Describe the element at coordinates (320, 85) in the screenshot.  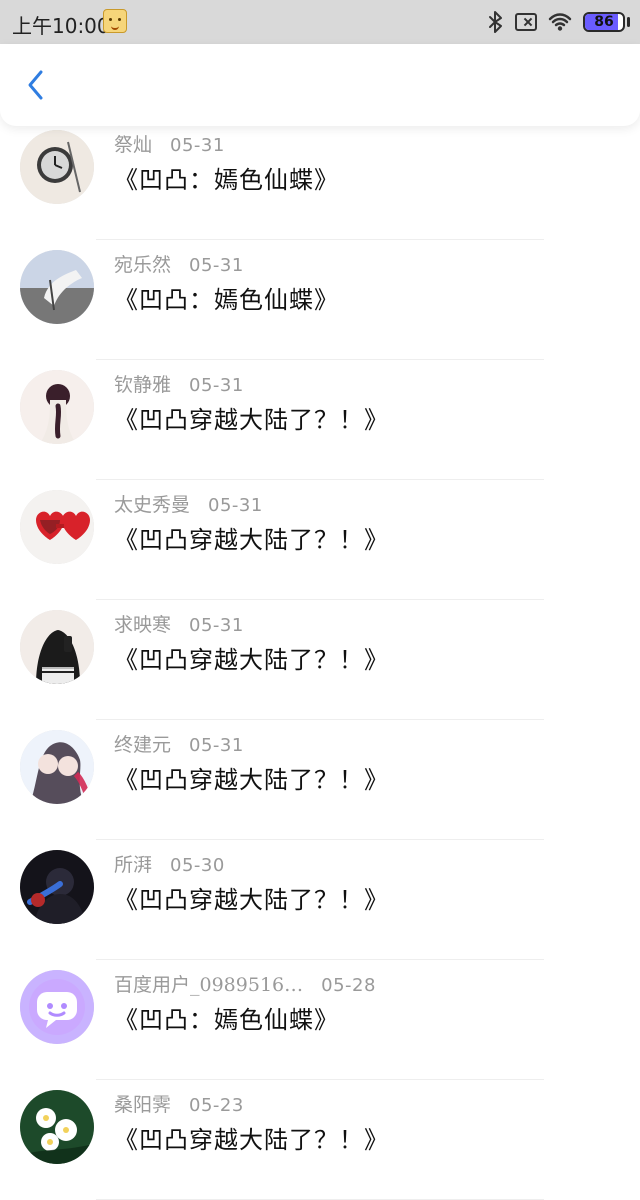
I see `top-header` at that location.